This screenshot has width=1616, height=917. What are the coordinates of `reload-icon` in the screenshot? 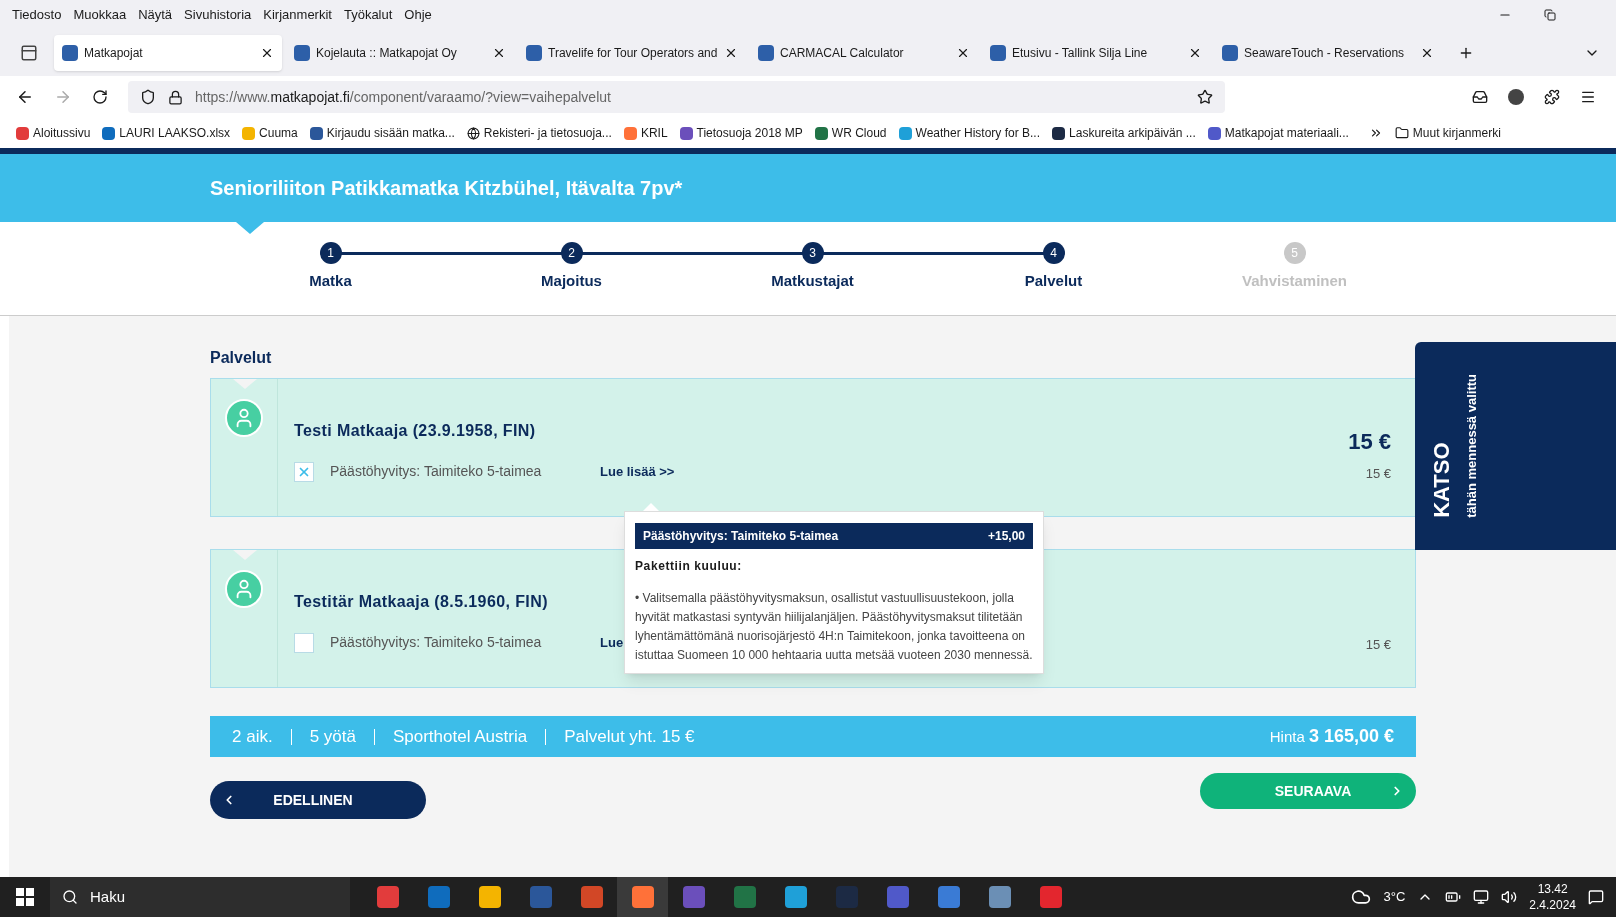 It's located at (100, 97).